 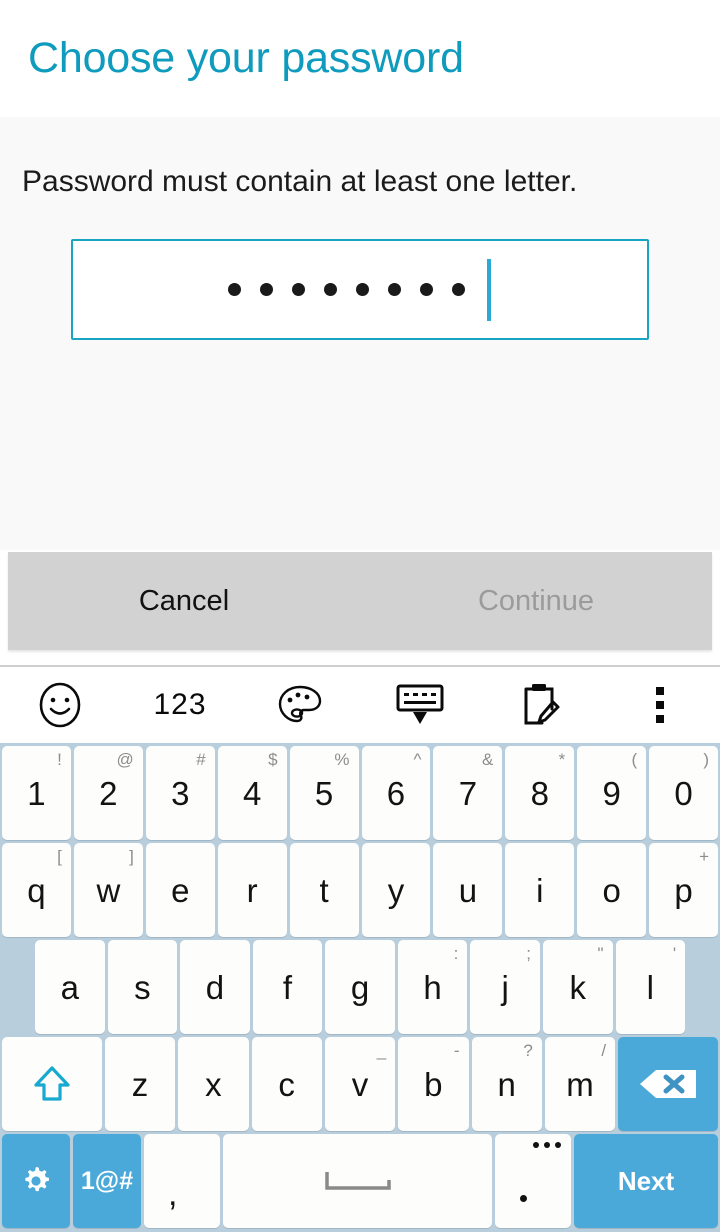 What do you see at coordinates (604, 1050) in the screenshot?
I see `key-sup: /` at bounding box center [604, 1050].